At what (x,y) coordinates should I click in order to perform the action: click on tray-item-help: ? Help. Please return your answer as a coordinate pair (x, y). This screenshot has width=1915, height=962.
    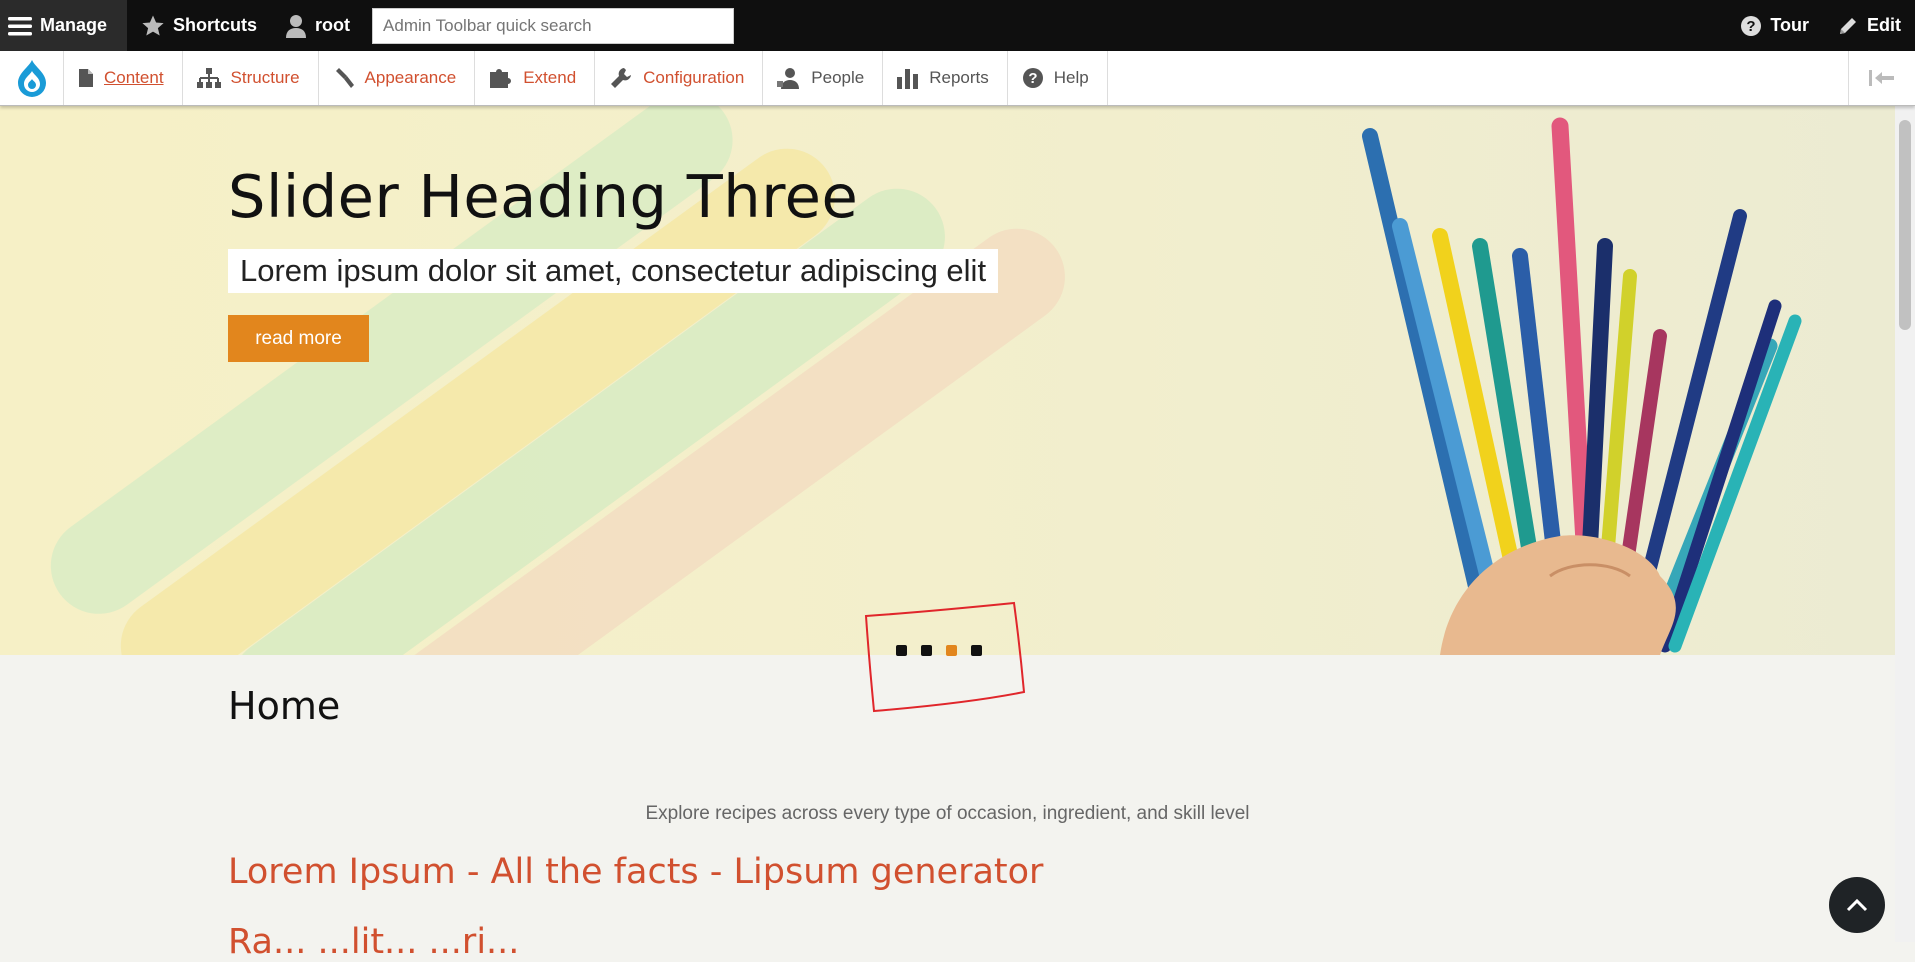
    Looking at the image, I should click on (1058, 78).